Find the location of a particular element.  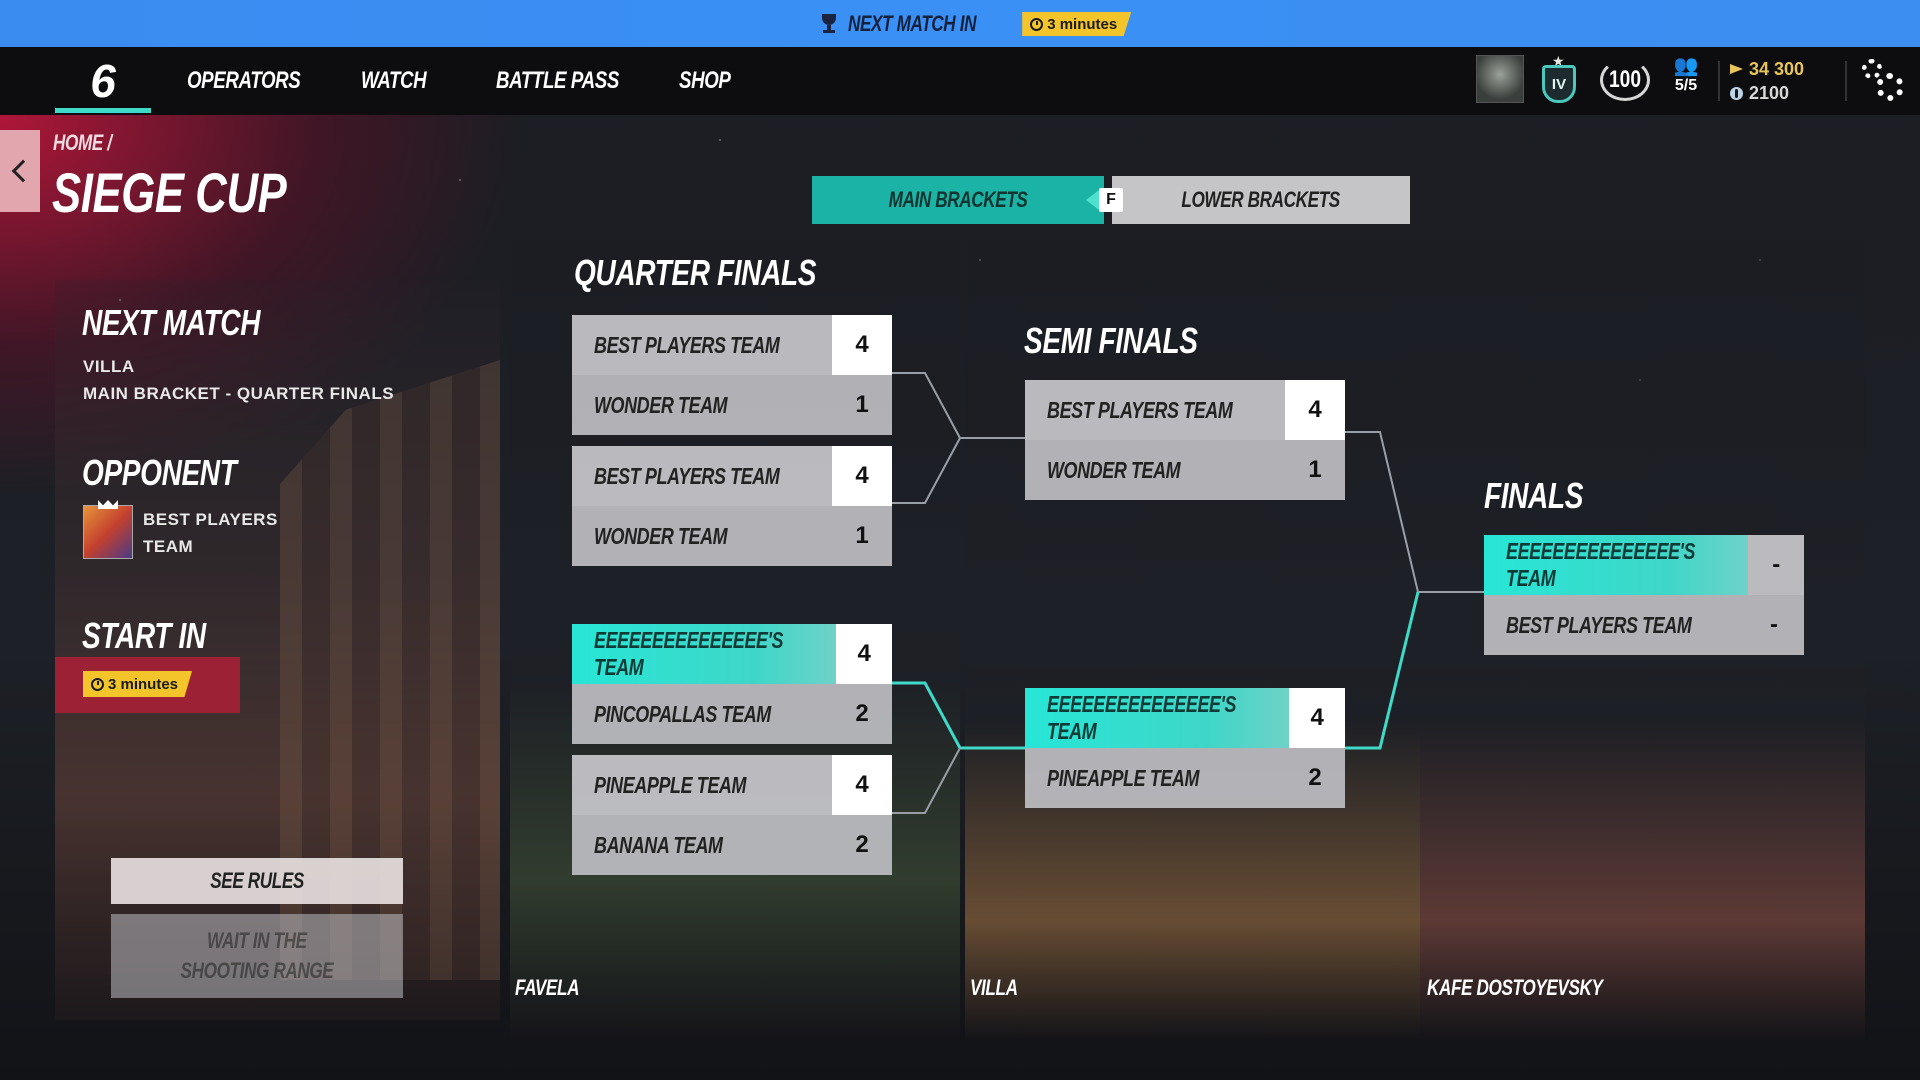

level-badge: 100 is located at coordinates (1625, 80).